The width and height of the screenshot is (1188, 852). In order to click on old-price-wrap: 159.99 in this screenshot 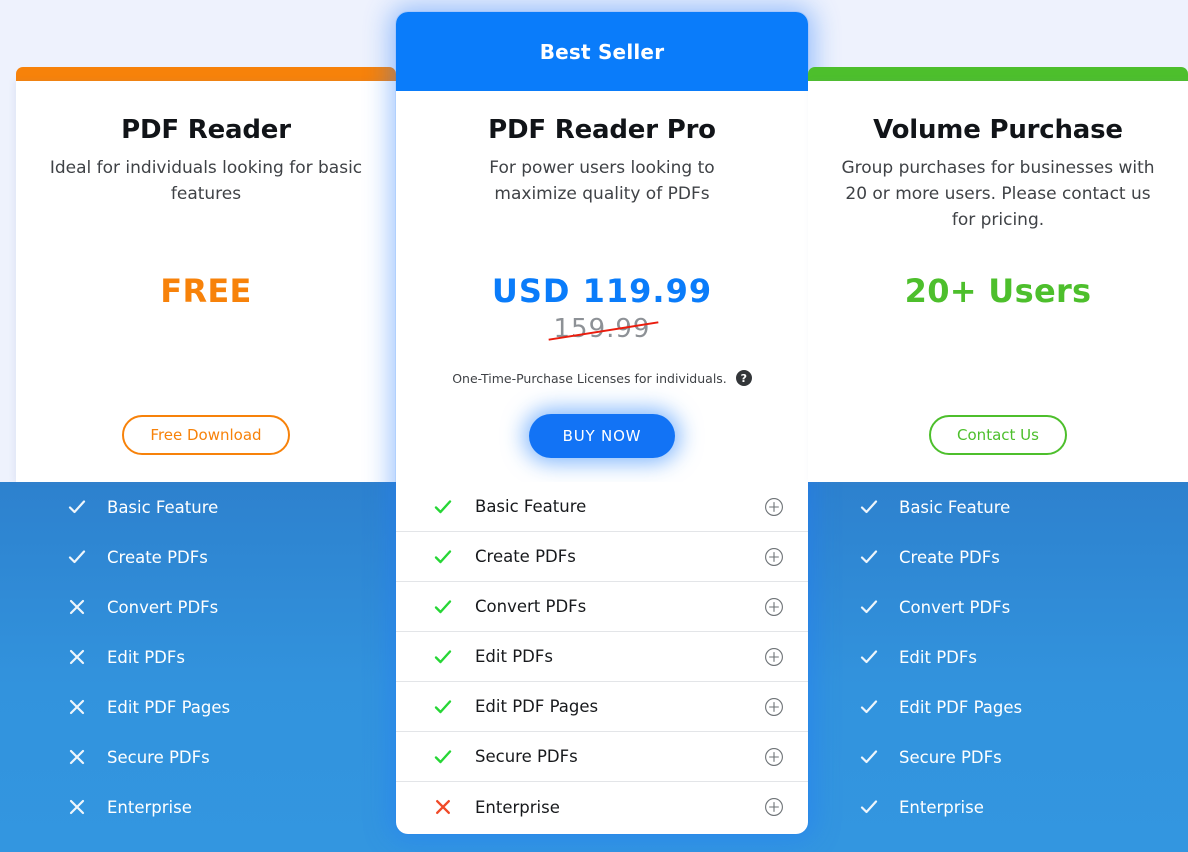, I will do `click(603, 329)`.